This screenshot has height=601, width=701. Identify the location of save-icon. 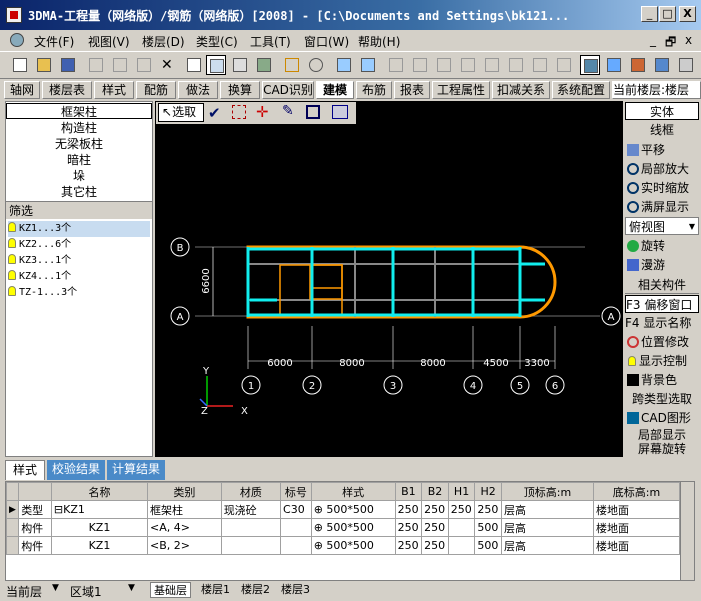
(68, 65).